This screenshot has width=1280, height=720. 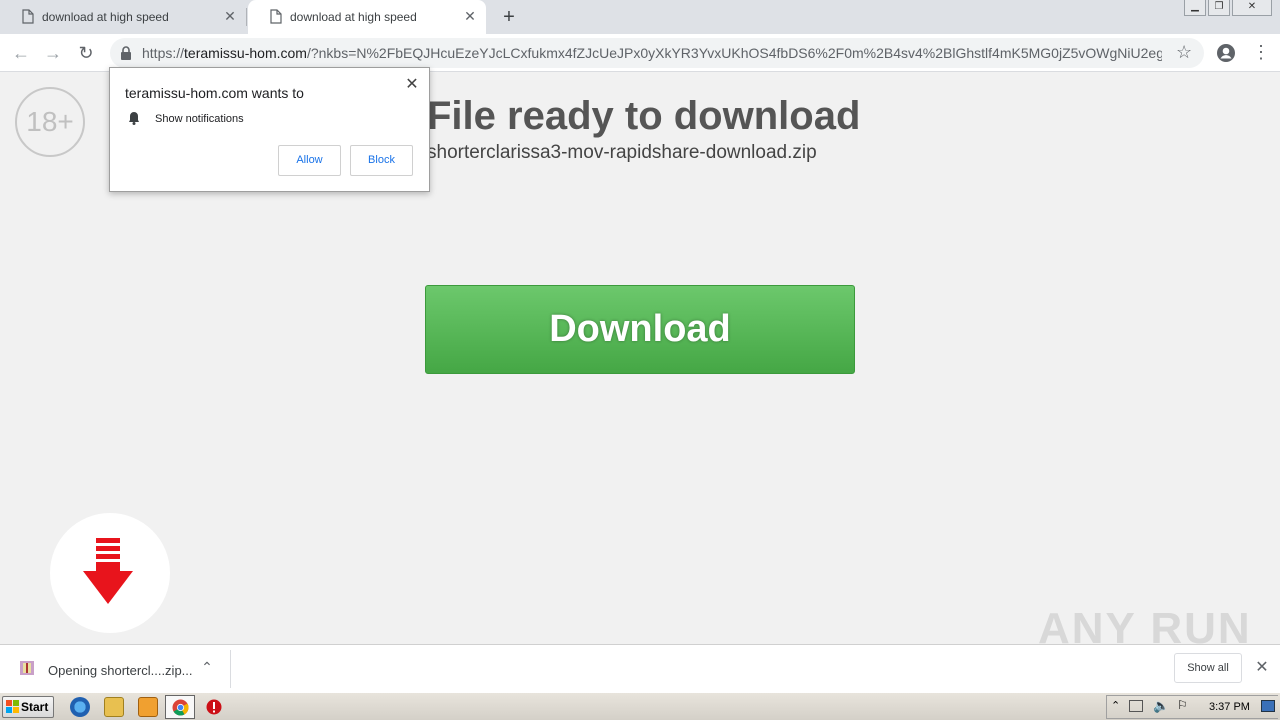 I want to click on download-shelf: Opening shortercl....zip... ⌃ Show all ✕, so click(x=640, y=668).